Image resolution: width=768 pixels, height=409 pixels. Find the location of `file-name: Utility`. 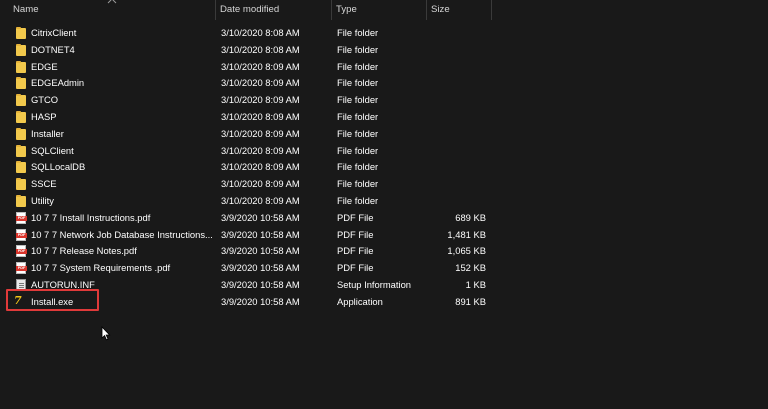

file-name: Utility is located at coordinates (42, 200).